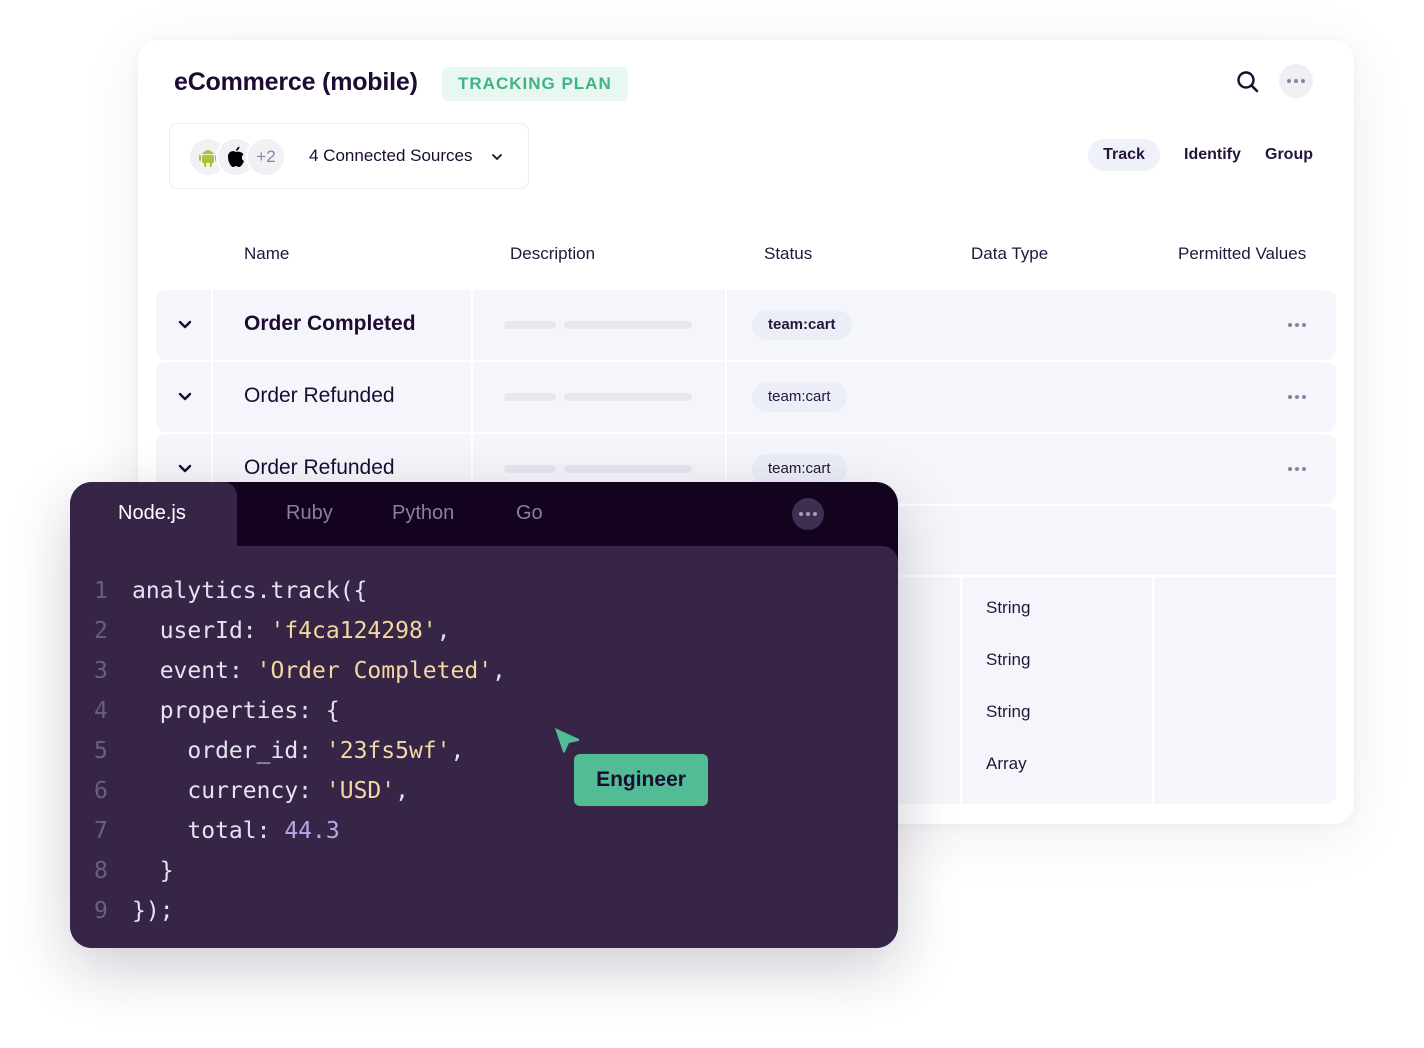 This screenshot has height=1048, width=1424. I want to click on code-content: }, so click(153, 871).